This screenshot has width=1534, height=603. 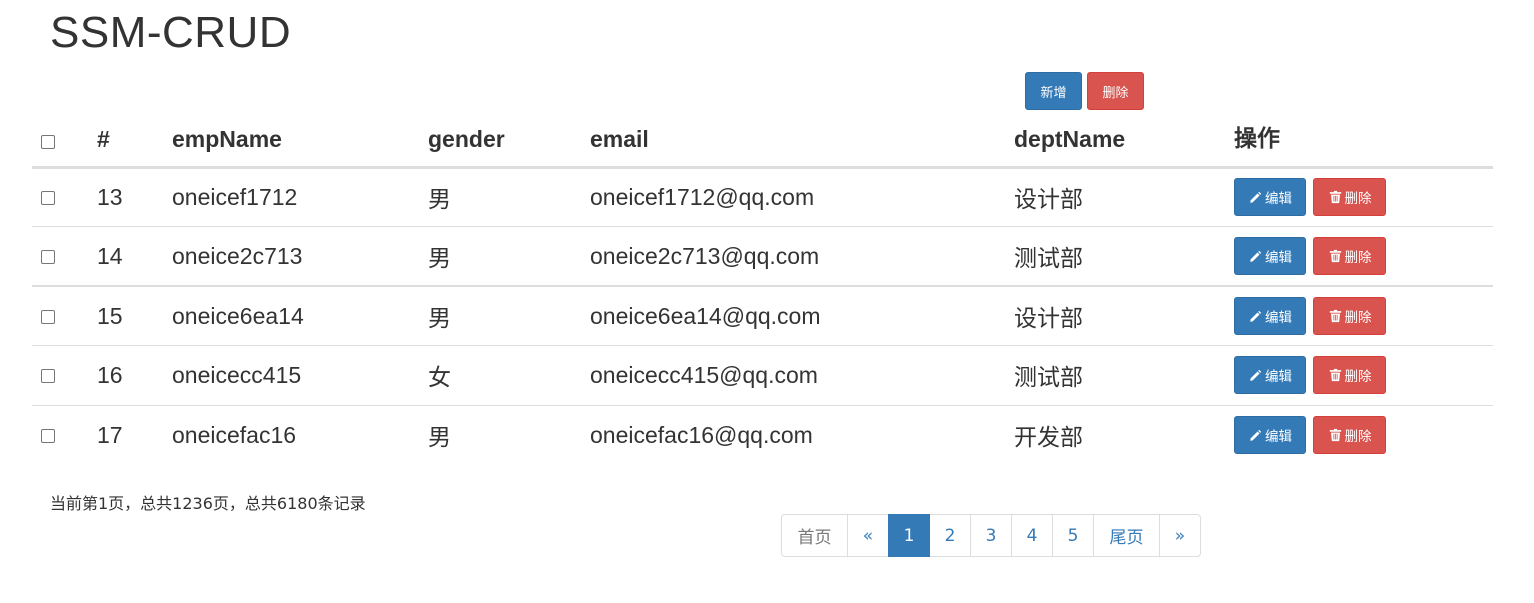 What do you see at coordinates (208, 503) in the screenshot?
I see `pagination-info: 当前第1页，总共1236页，总共6180条记录` at bounding box center [208, 503].